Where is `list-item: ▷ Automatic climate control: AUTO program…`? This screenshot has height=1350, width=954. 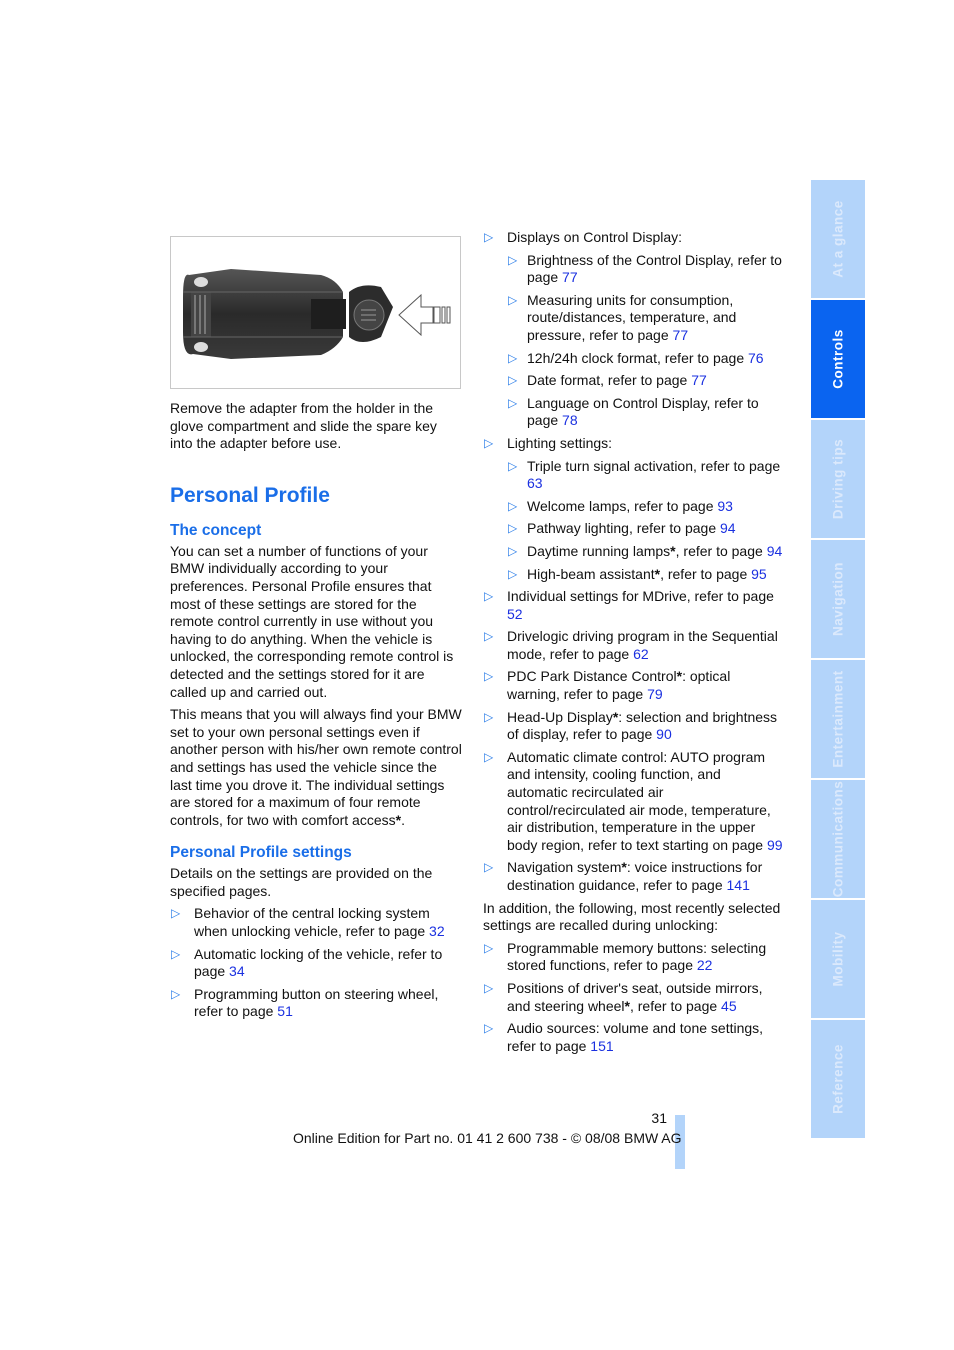
list-item: ▷ Automatic climate control: AUTO program… is located at coordinates (633, 800).